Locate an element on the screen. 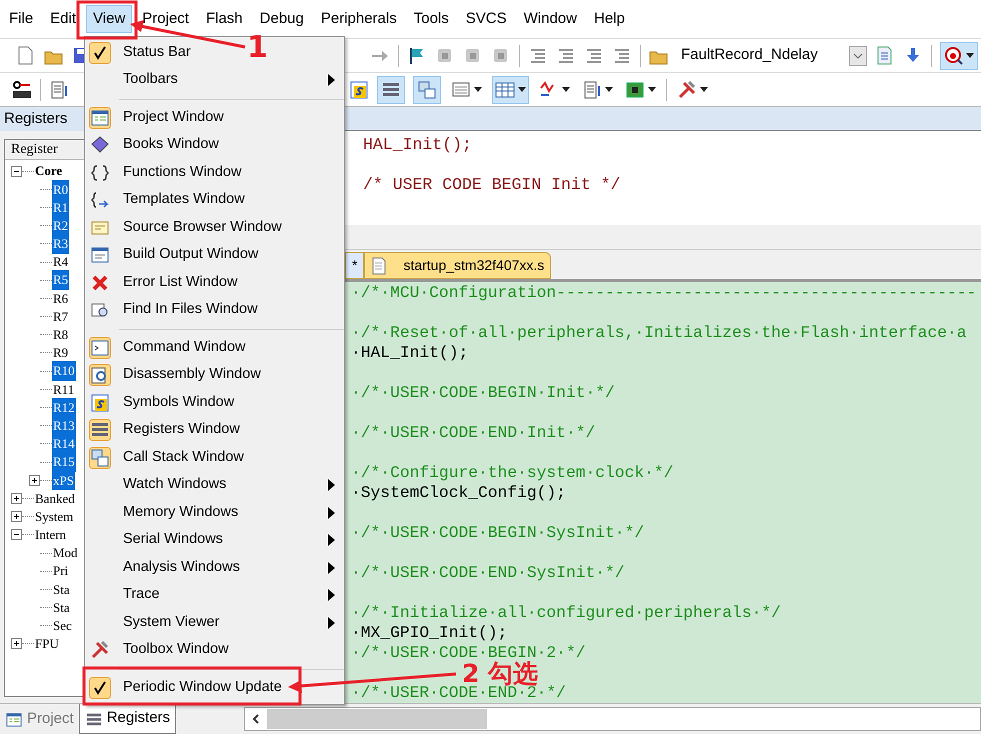  annotation-label: 1 is located at coordinates (257, 48).